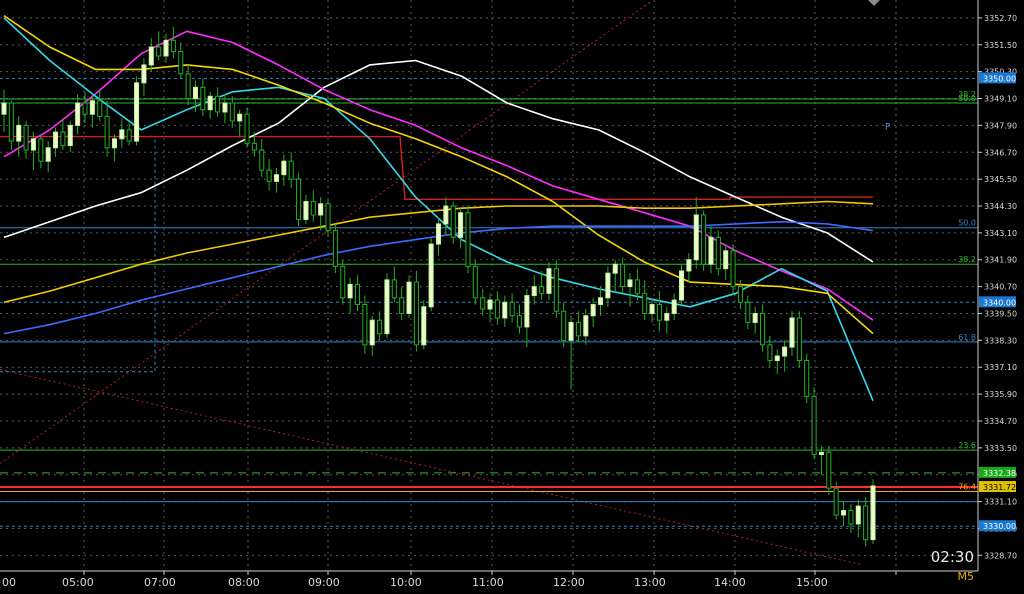  What do you see at coordinates (1000, 179) in the screenshot?
I see `price-tick-label-6: 3345.50` at bounding box center [1000, 179].